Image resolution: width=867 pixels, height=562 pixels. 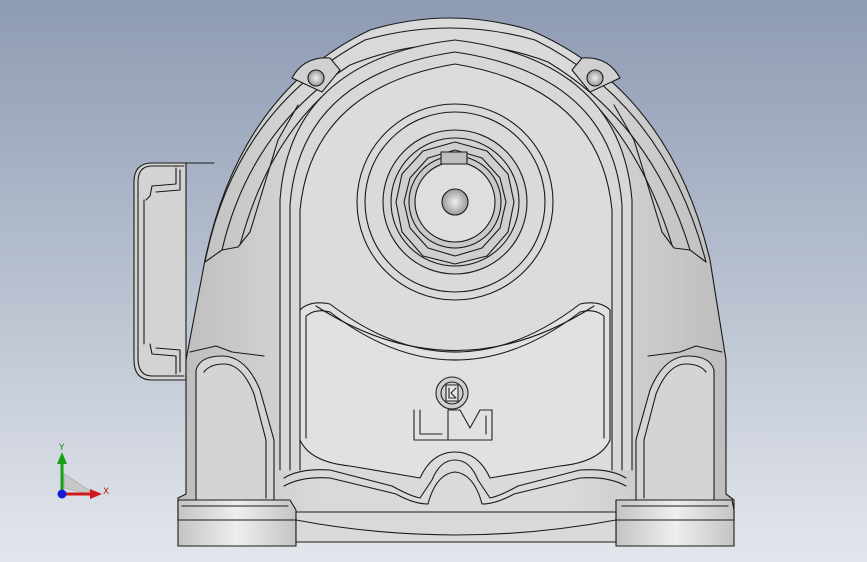 I want to click on base-foot-right, so click(x=675, y=523).